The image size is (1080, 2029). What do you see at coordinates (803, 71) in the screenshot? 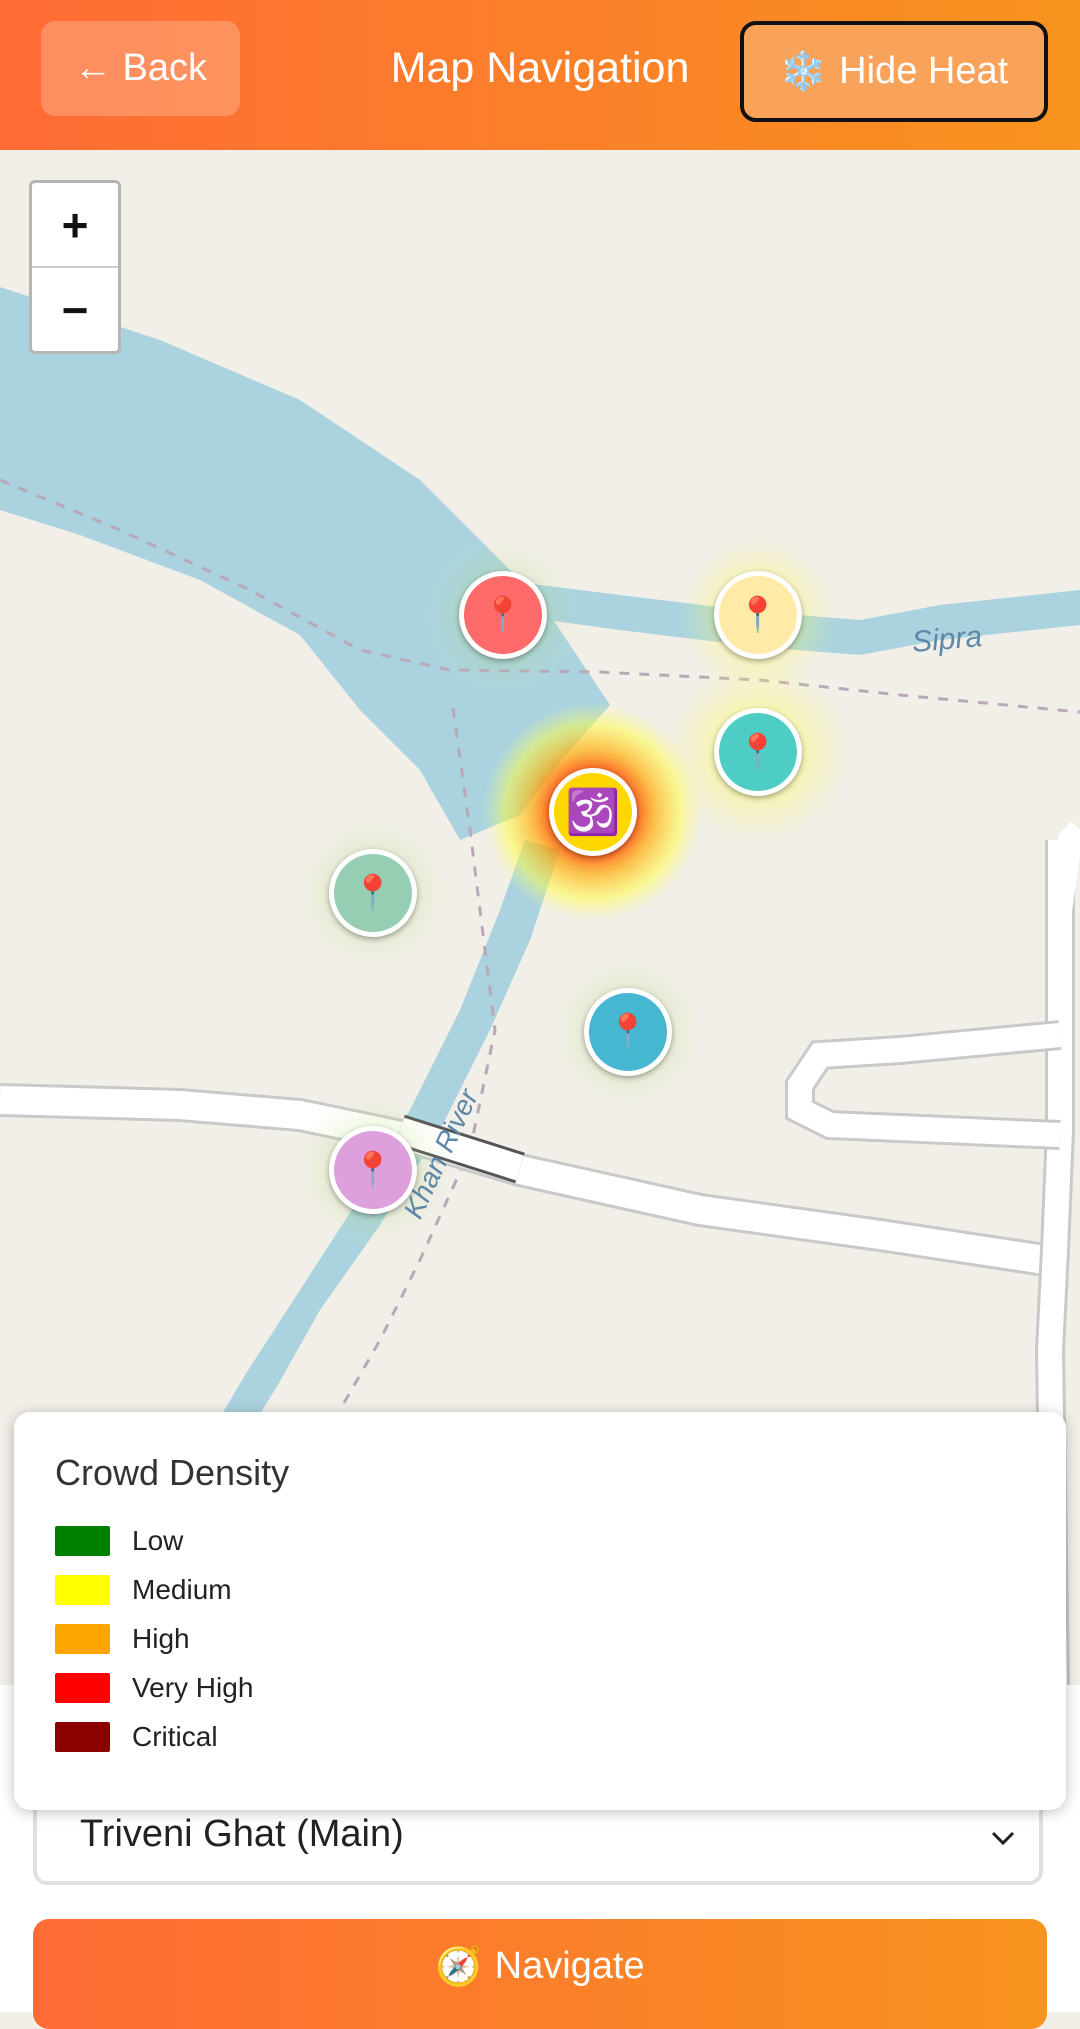
I see `snowflake-icon: ❄️` at bounding box center [803, 71].